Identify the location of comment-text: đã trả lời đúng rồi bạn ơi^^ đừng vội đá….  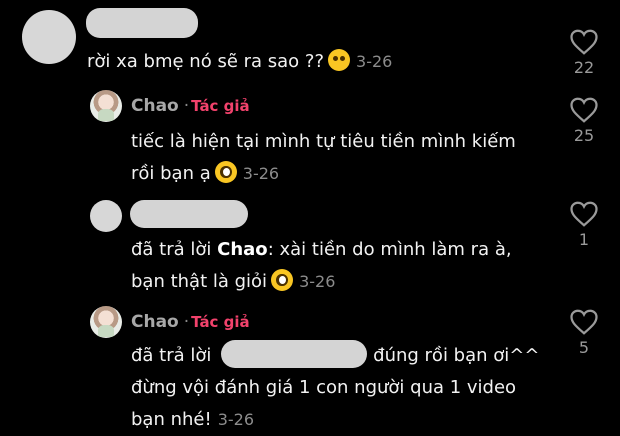
(335, 388).